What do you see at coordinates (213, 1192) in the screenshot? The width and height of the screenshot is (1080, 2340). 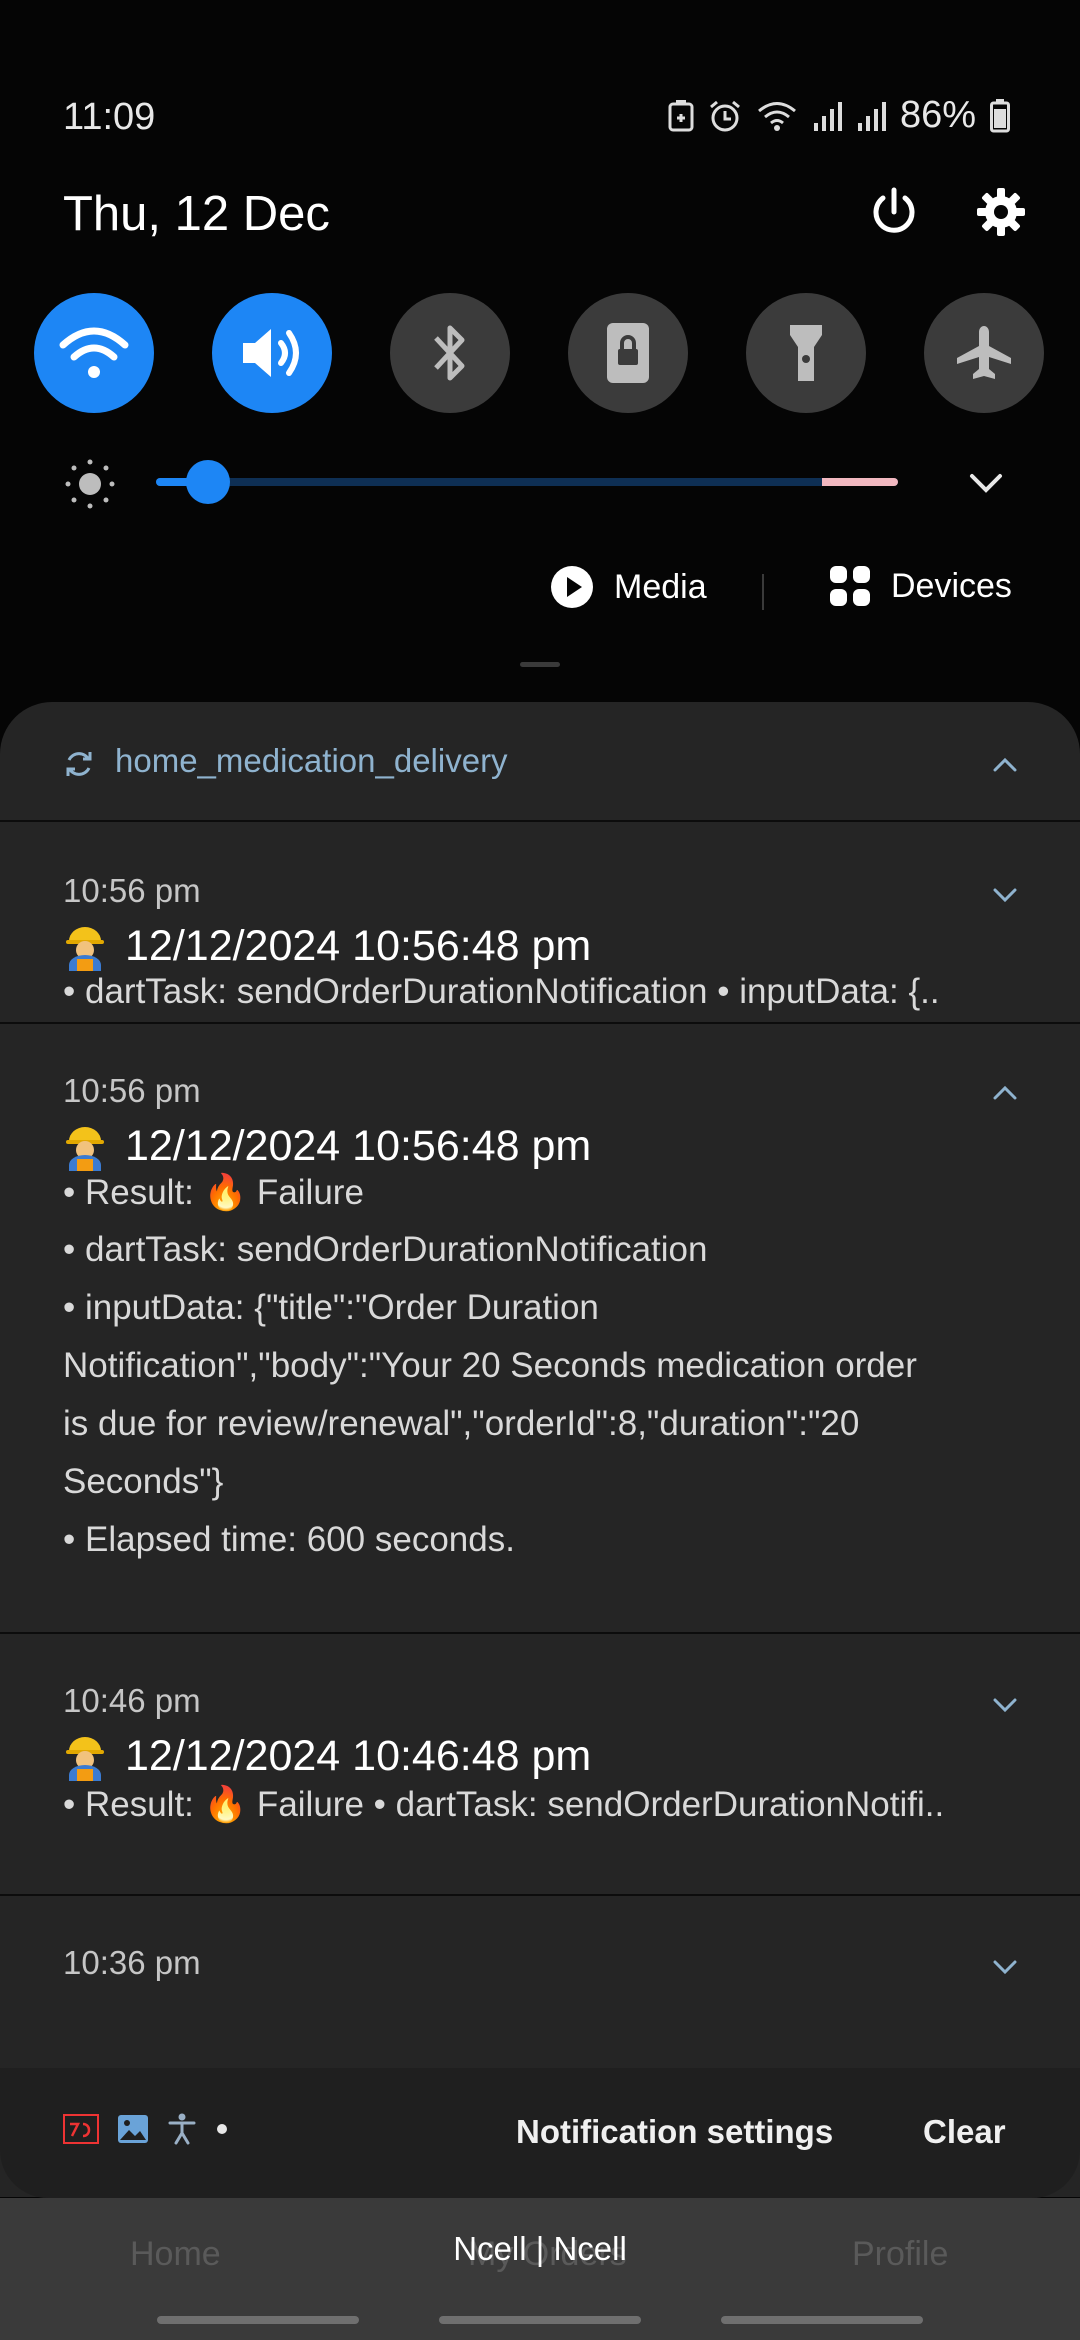 I see `notification-body-line: • Result: 🔥 Failure` at bounding box center [213, 1192].